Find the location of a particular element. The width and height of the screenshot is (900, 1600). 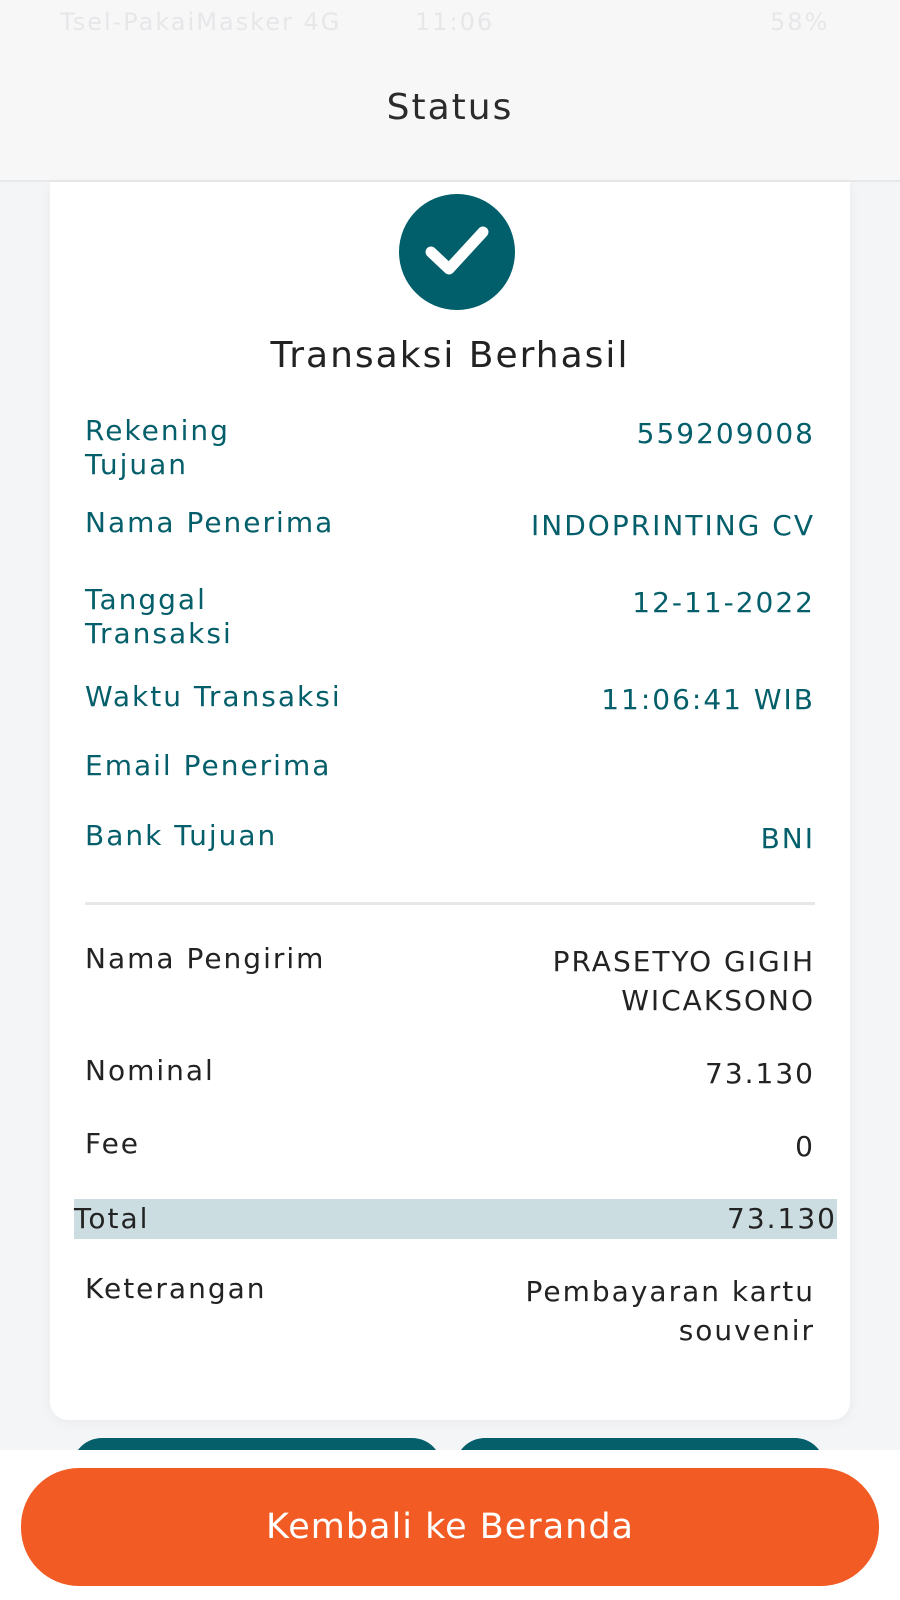

fee-label: Fee is located at coordinates (113, 1143).